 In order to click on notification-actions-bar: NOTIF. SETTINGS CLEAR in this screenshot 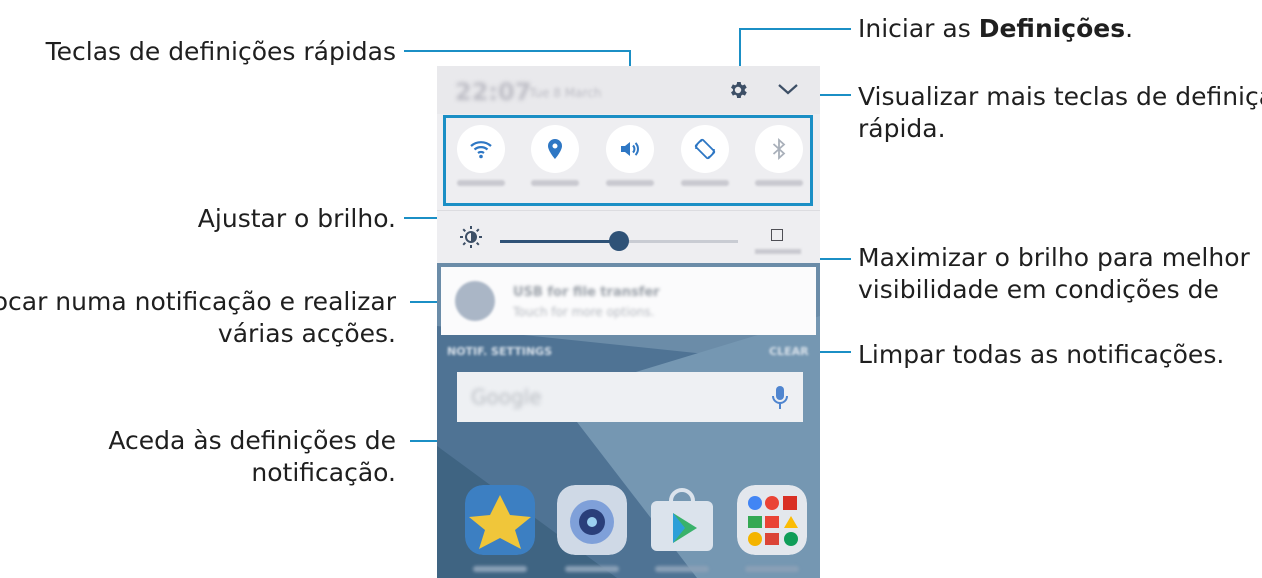, I will do `click(628, 352)`.